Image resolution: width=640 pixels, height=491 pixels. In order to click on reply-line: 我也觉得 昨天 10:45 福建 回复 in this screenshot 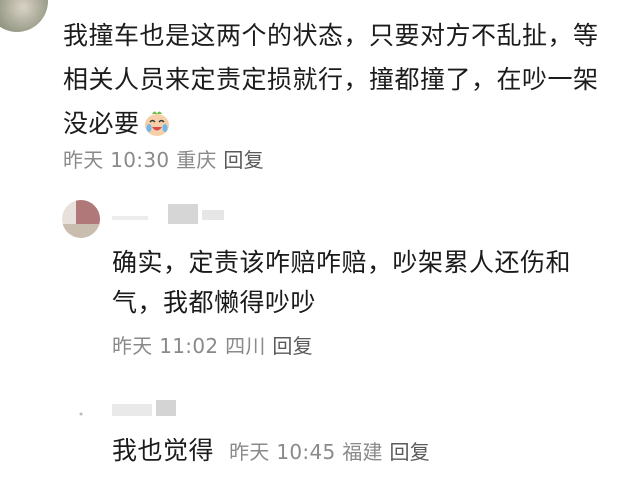, I will do `click(271, 449)`.